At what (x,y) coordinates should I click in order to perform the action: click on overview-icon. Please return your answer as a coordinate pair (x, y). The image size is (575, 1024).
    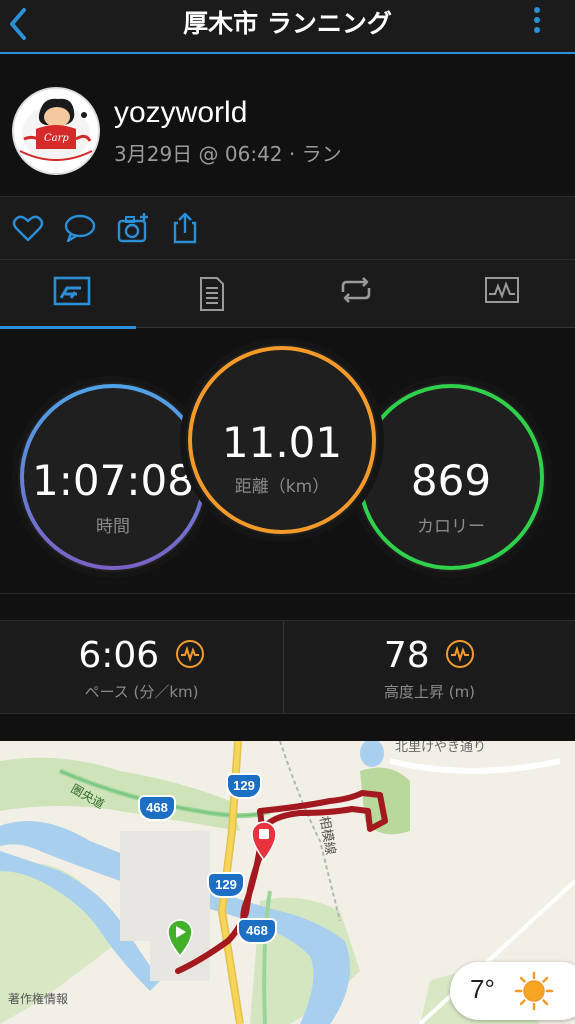
    Looking at the image, I should click on (71, 291).